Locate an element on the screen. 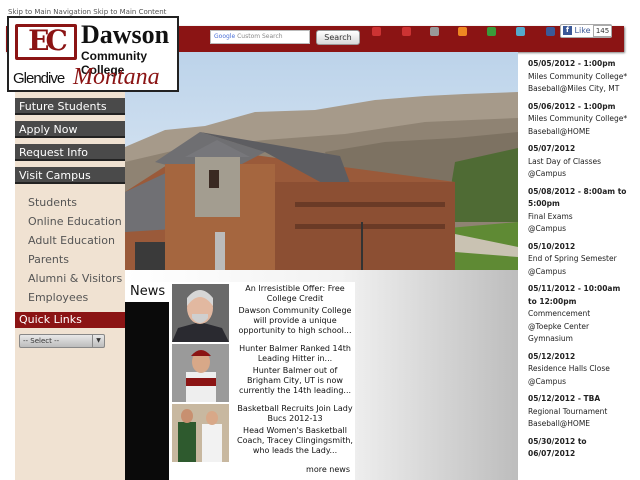 This screenshot has width=640, height=480. logo-name: Dawson is located at coordinates (125, 34).